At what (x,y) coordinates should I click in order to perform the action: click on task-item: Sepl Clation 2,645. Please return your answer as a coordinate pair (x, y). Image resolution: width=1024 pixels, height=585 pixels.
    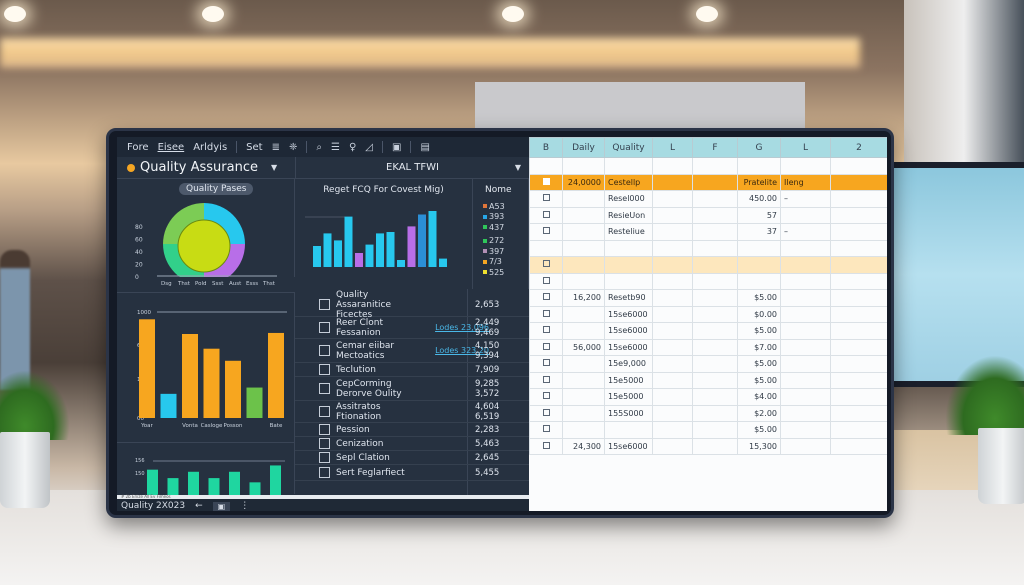
    Looking at the image, I should click on (412, 458).